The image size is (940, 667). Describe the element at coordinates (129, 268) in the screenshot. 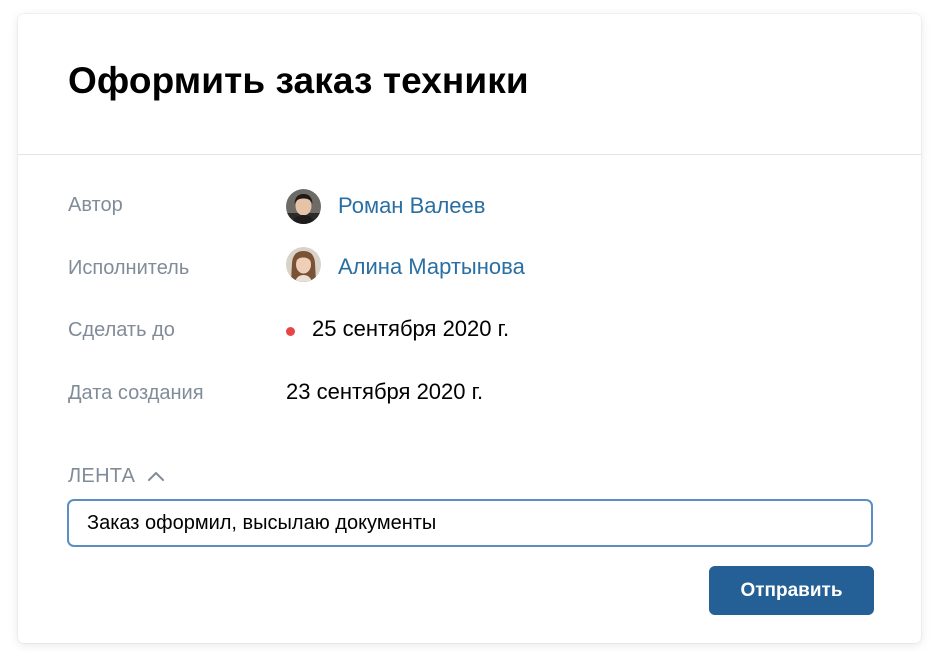

I see `assignee-label: Исполнитель` at that location.